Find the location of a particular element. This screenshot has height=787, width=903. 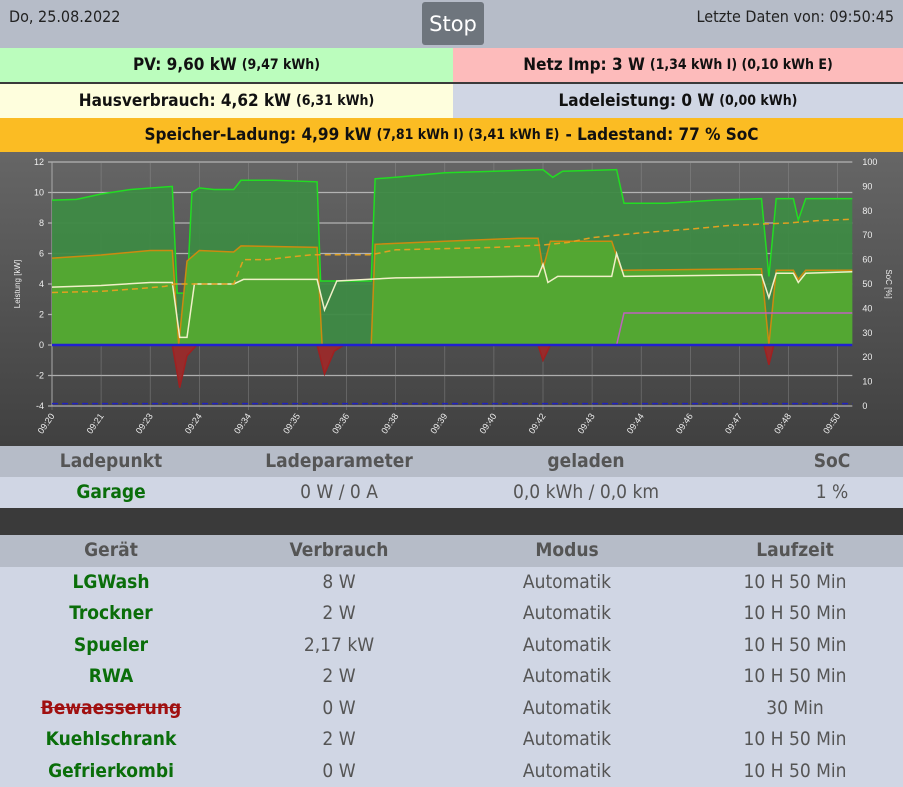

stop-button: Stop is located at coordinates (453, 23).